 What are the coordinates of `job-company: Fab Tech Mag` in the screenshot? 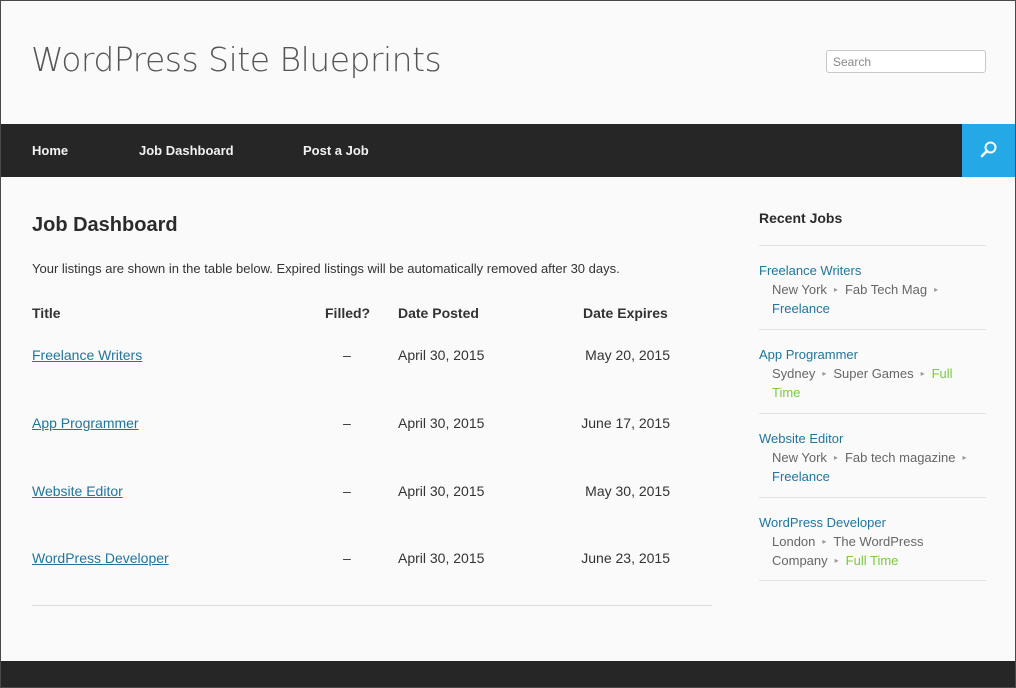 It's located at (886, 289).